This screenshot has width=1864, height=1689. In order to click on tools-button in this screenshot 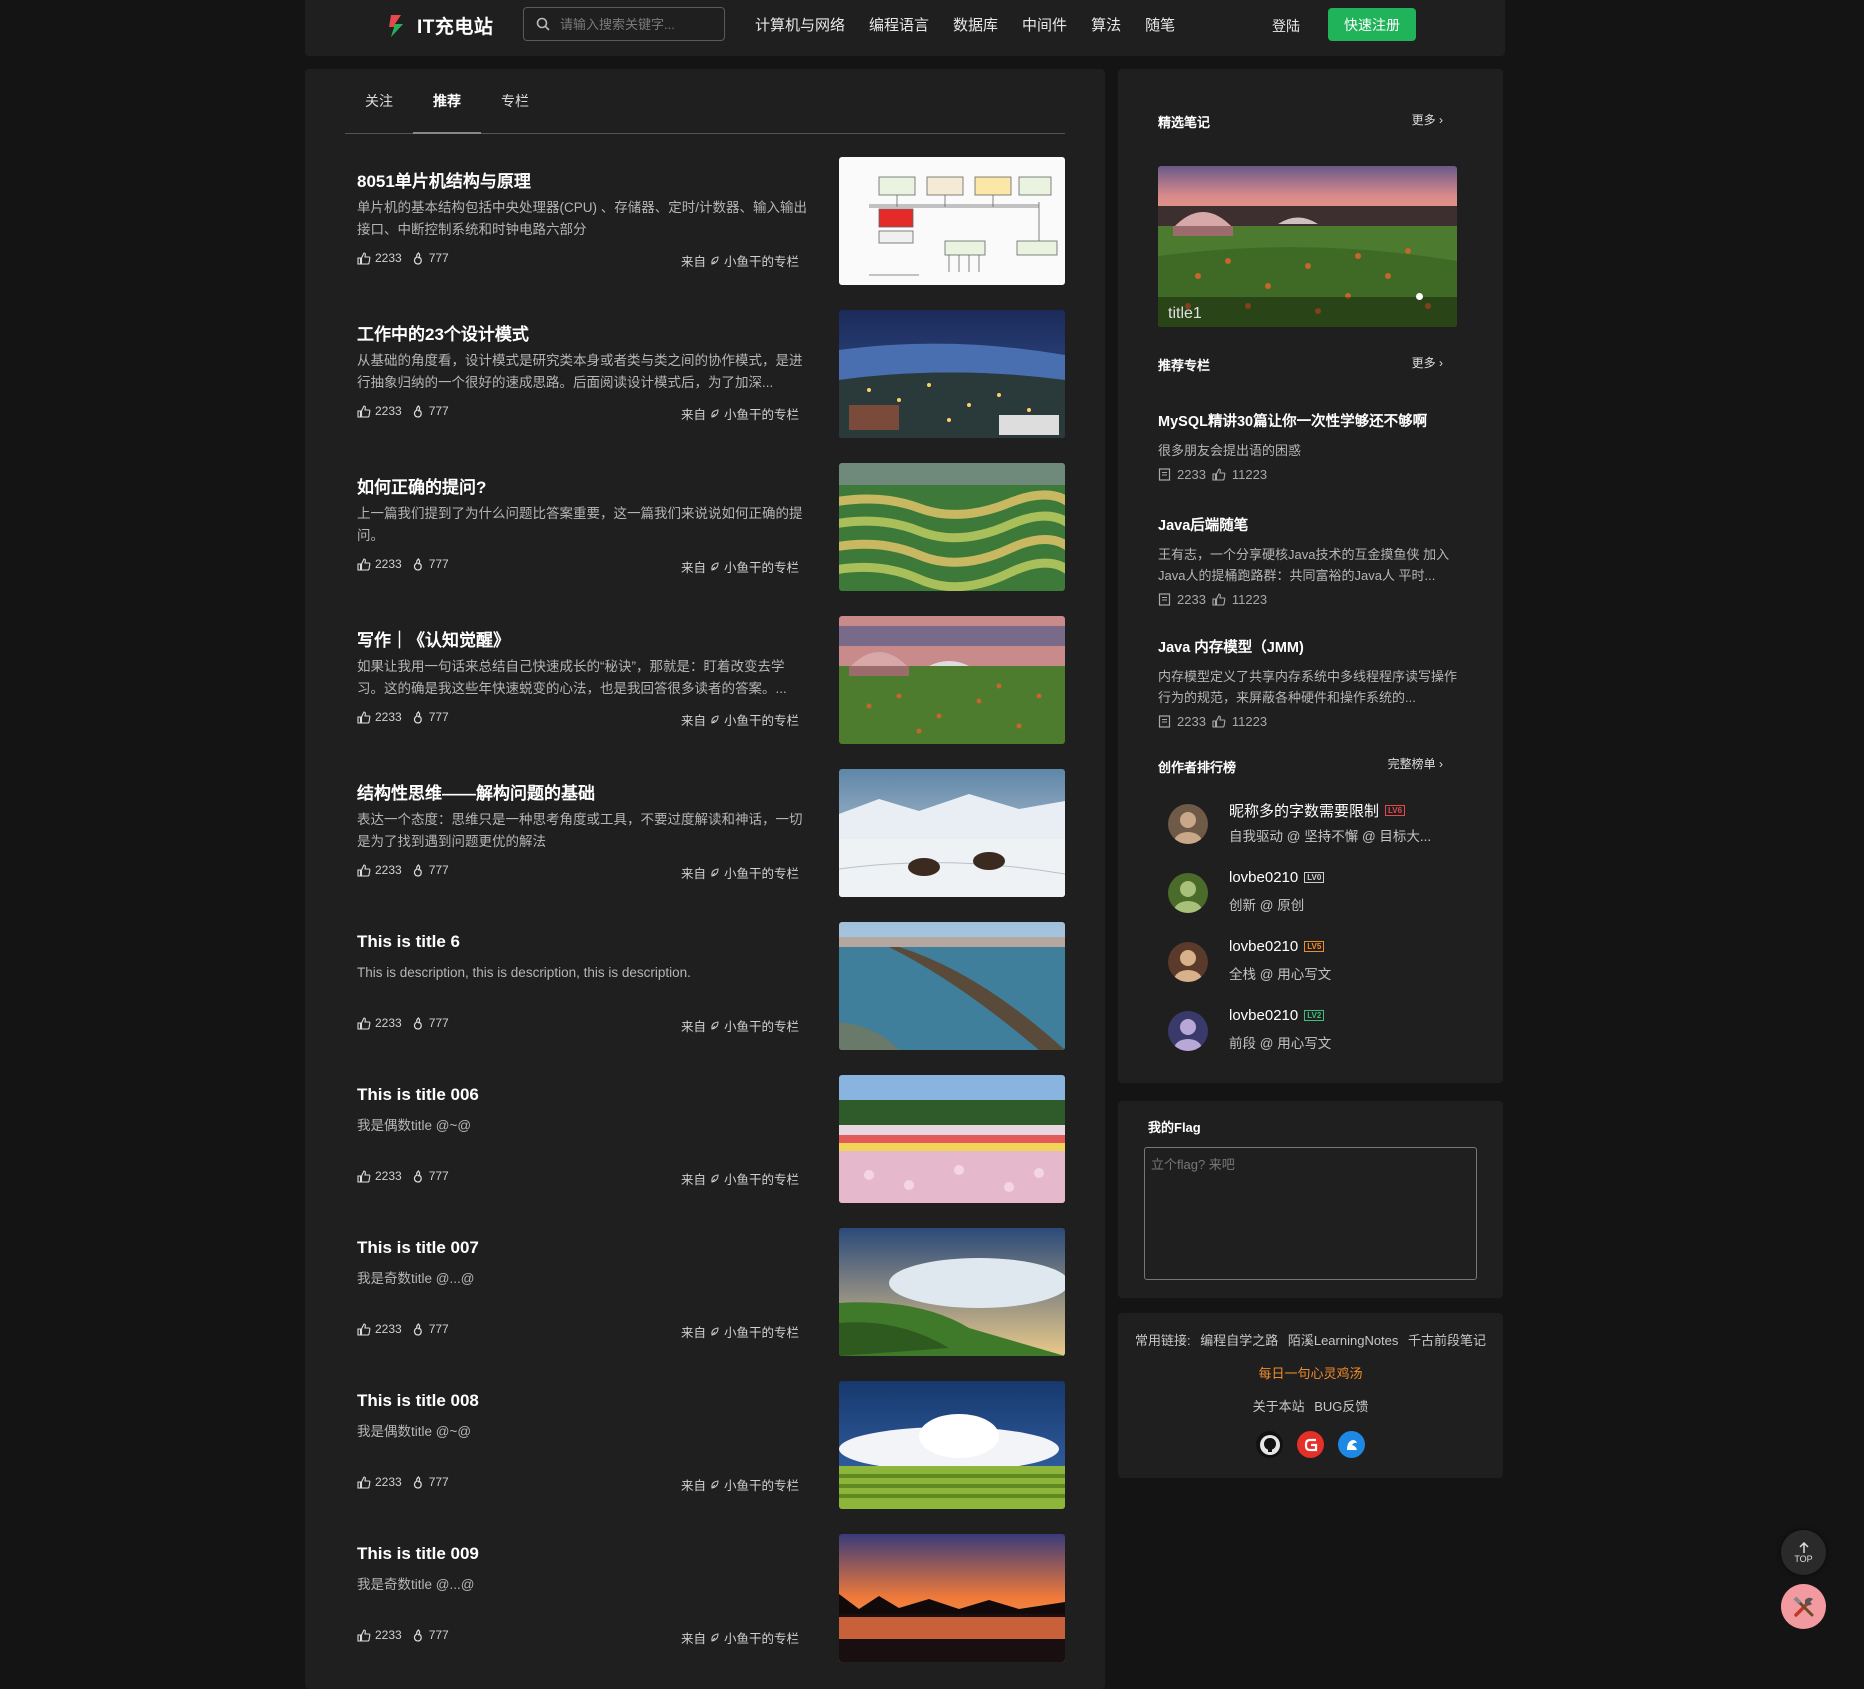, I will do `click(1803, 1606)`.